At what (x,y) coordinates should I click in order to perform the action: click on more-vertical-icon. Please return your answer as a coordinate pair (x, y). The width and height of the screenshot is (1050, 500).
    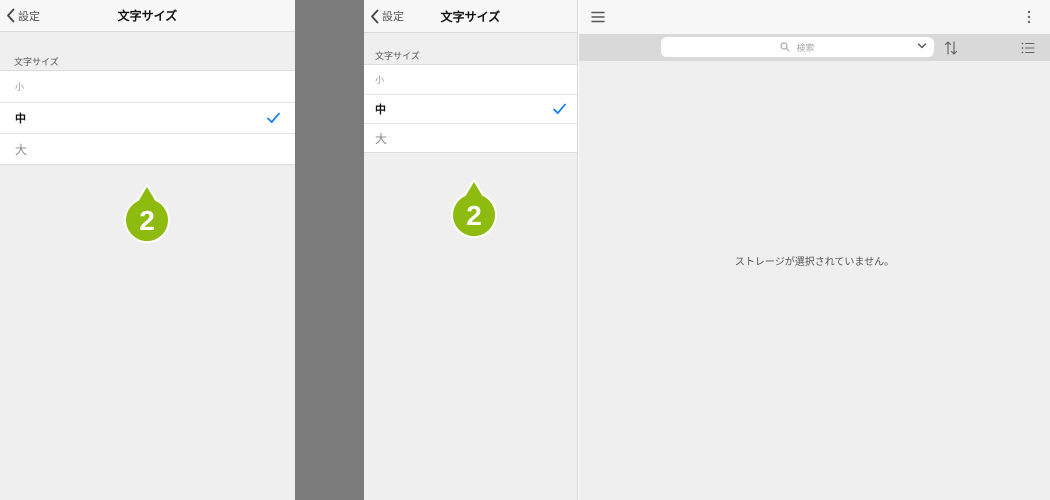
    Looking at the image, I should click on (1029, 17).